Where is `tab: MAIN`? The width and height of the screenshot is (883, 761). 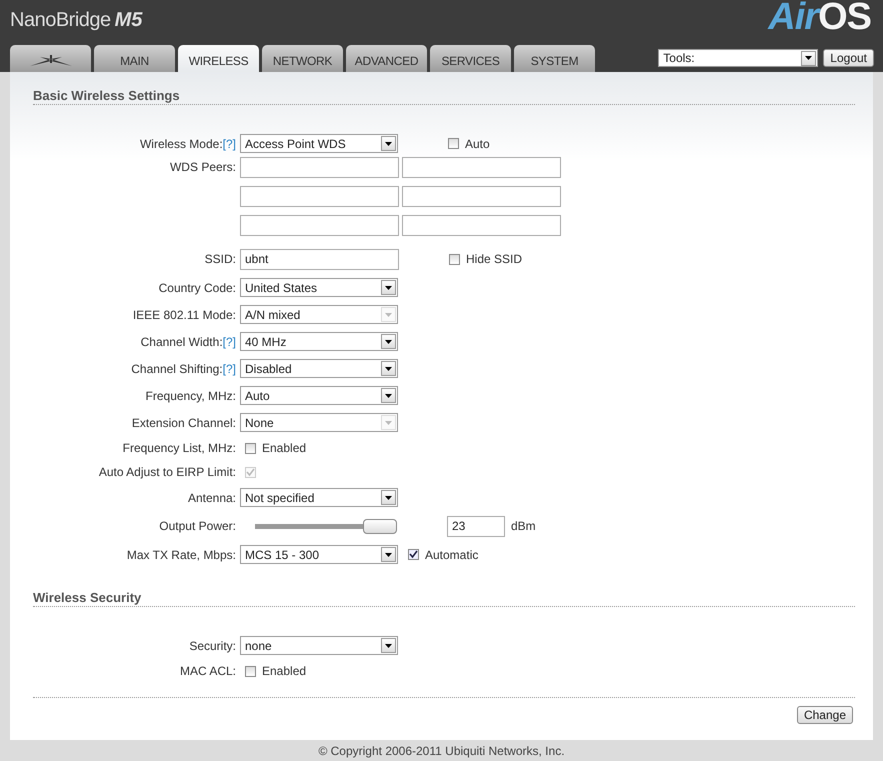
tab: MAIN is located at coordinates (134, 58).